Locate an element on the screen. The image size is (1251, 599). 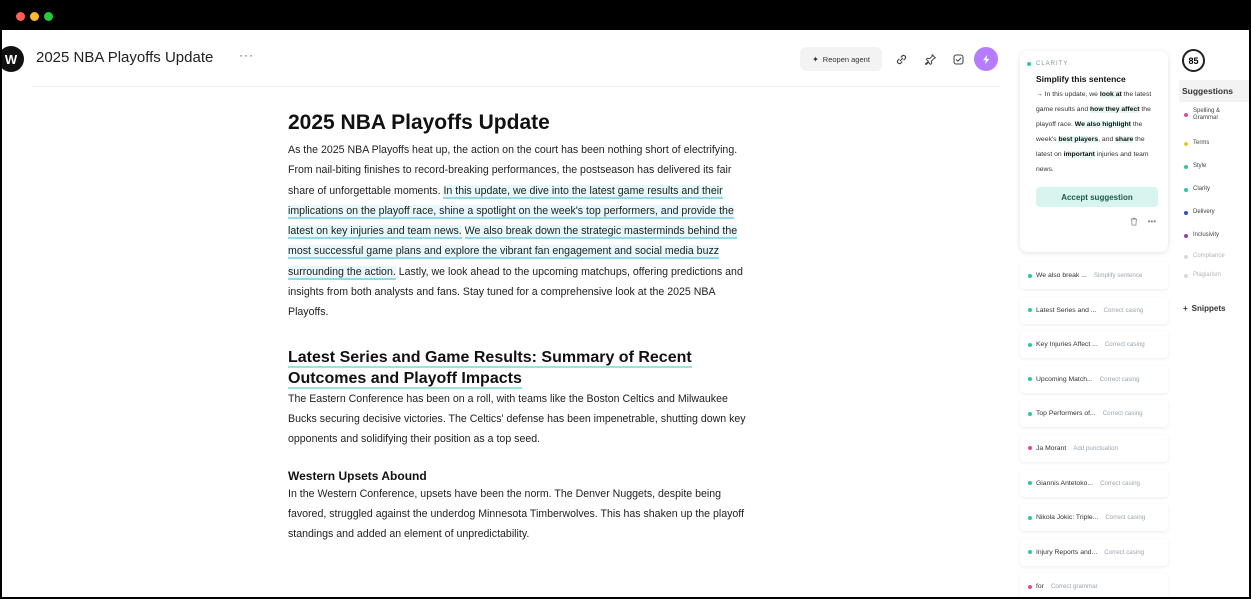
trash-icon is located at coordinates (1134, 222).